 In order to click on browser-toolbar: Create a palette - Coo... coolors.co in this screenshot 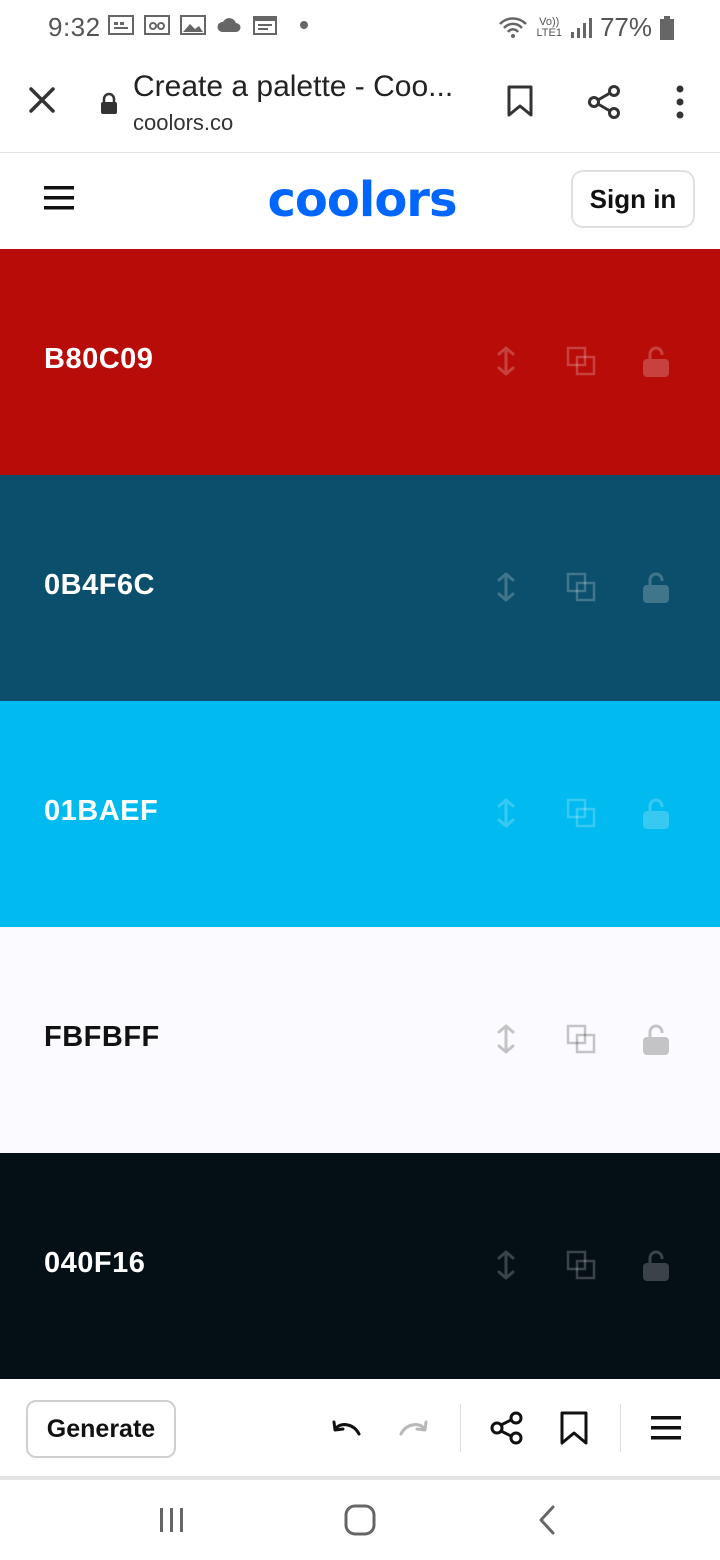, I will do `click(360, 105)`.